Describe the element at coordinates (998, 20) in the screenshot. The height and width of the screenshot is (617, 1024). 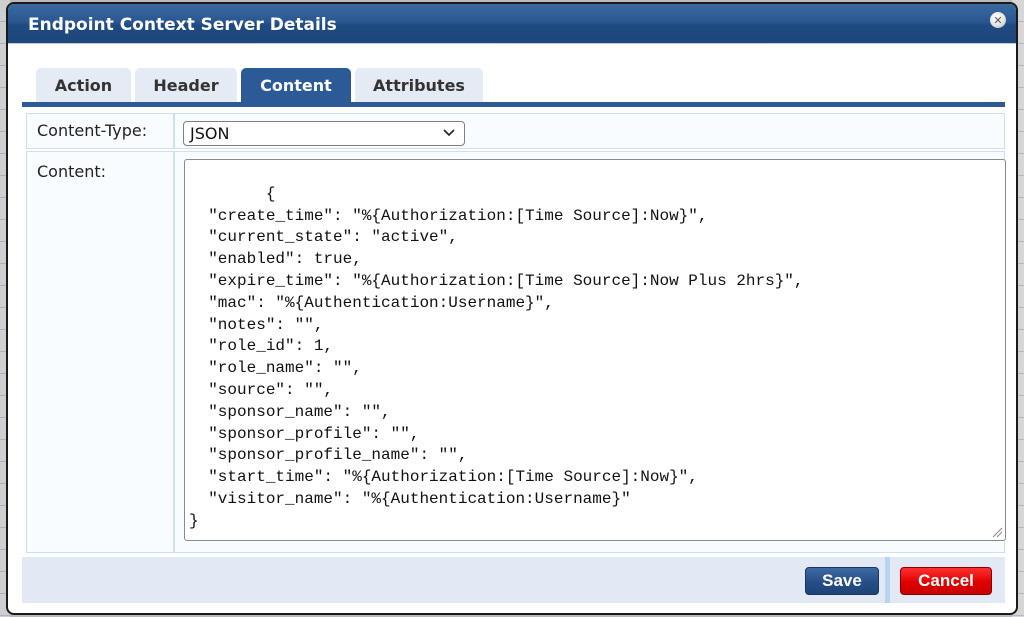
I see `close-icon: ✕` at that location.